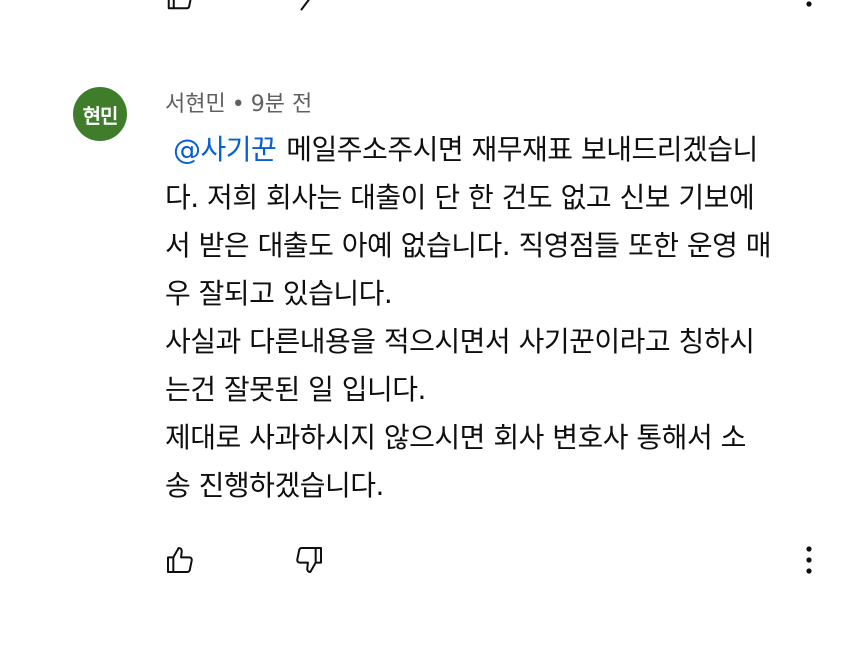 The width and height of the screenshot is (850, 649). Describe the element at coordinates (468, 245) in the screenshot. I see `comment-line: 서 받은 대출도 아예 없습니다. 직영점들 또한 운영 매` at that location.